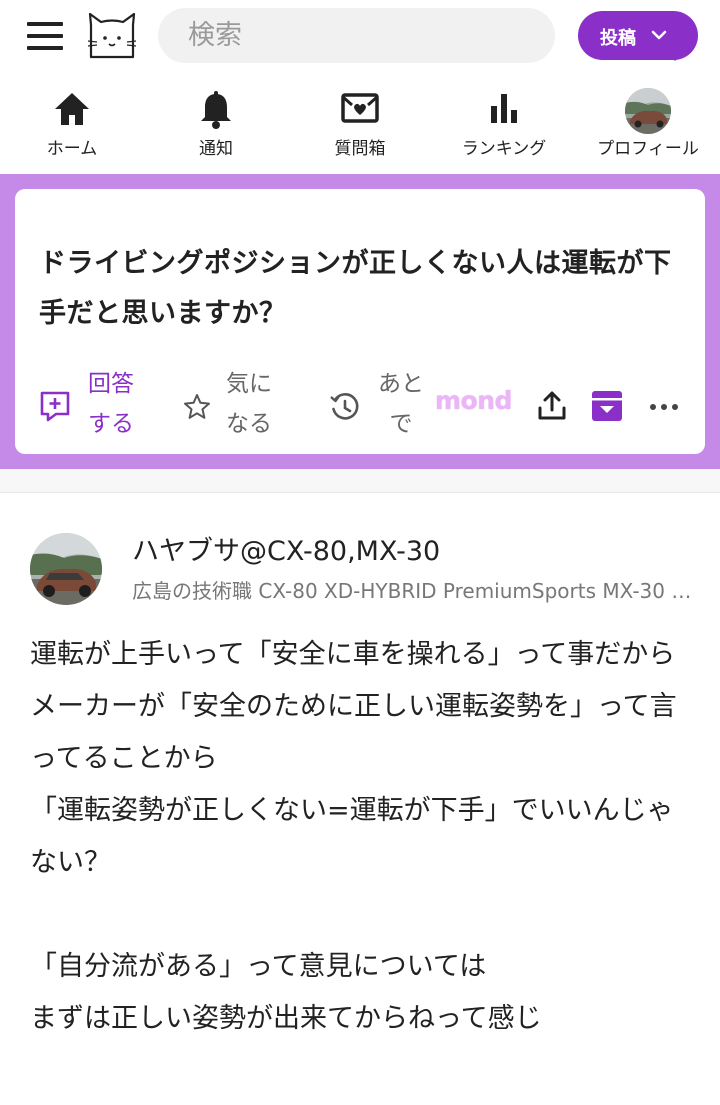 This screenshot has height=1105, width=720. I want to click on nav-label-profile: プロフィール, so click(648, 149).